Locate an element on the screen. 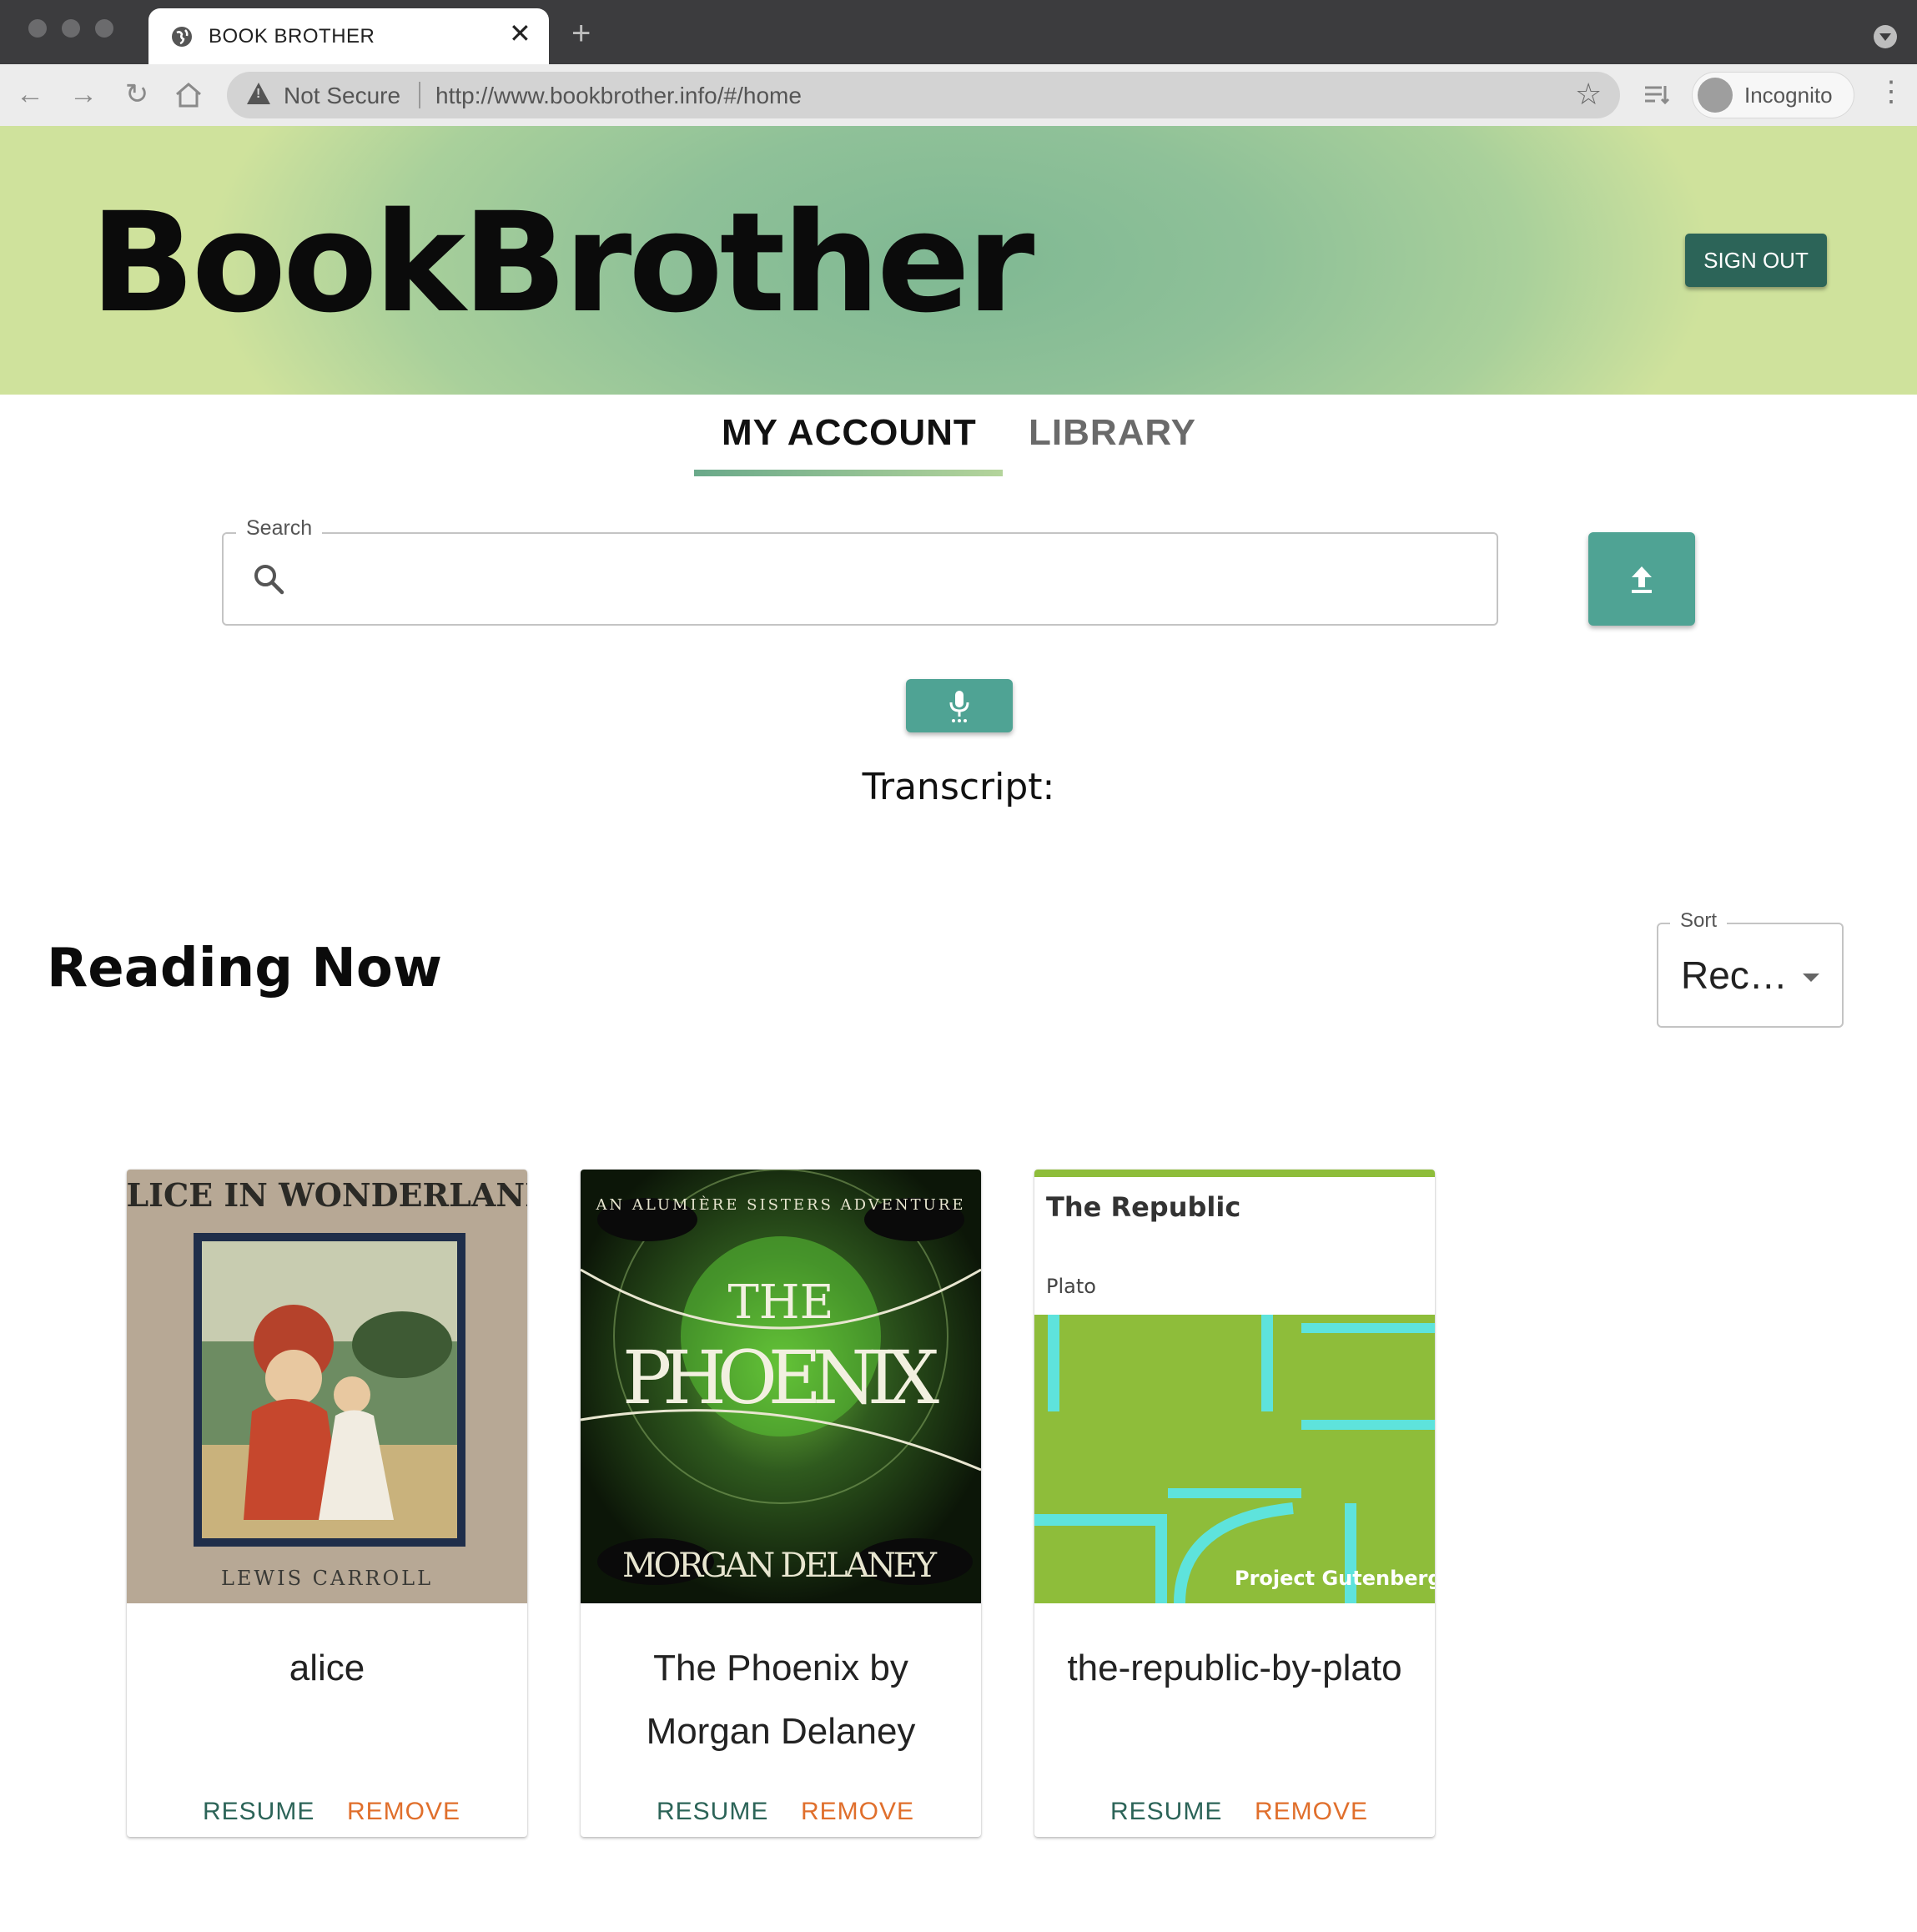  phoenix-cover-the: THE is located at coordinates (780, 1302).